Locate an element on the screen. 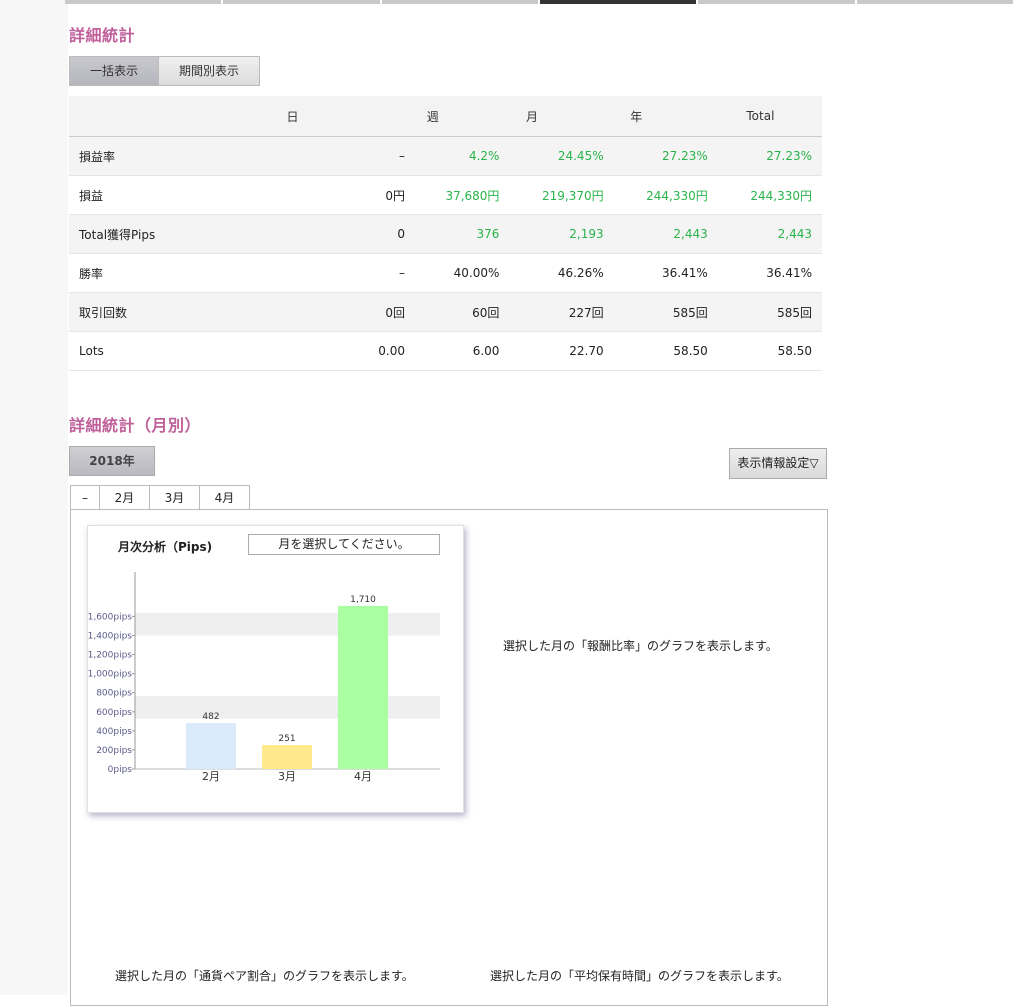 The width and height of the screenshot is (1015, 1006). view-toggle: 一括表示 期間別表示 is located at coordinates (165, 71).